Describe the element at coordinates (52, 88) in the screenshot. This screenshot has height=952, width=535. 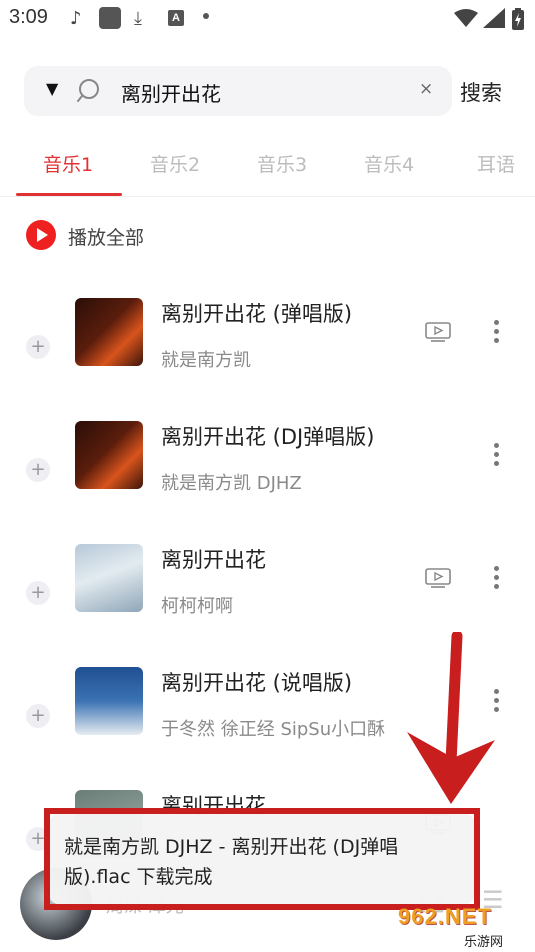
I see `dropdown-caret-icon: ▼` at that location.